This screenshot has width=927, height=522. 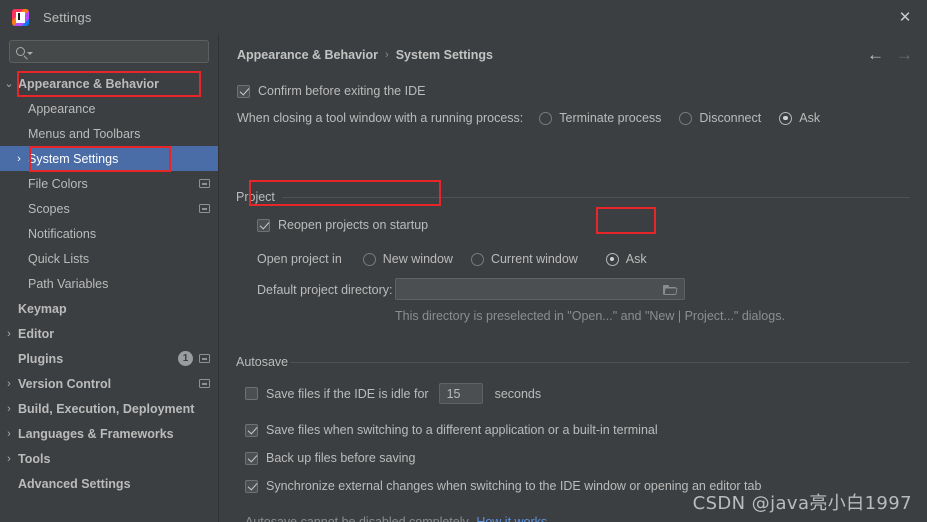 I want to click on chevron-down-icon: ⌄, so click(x=9, y=83).